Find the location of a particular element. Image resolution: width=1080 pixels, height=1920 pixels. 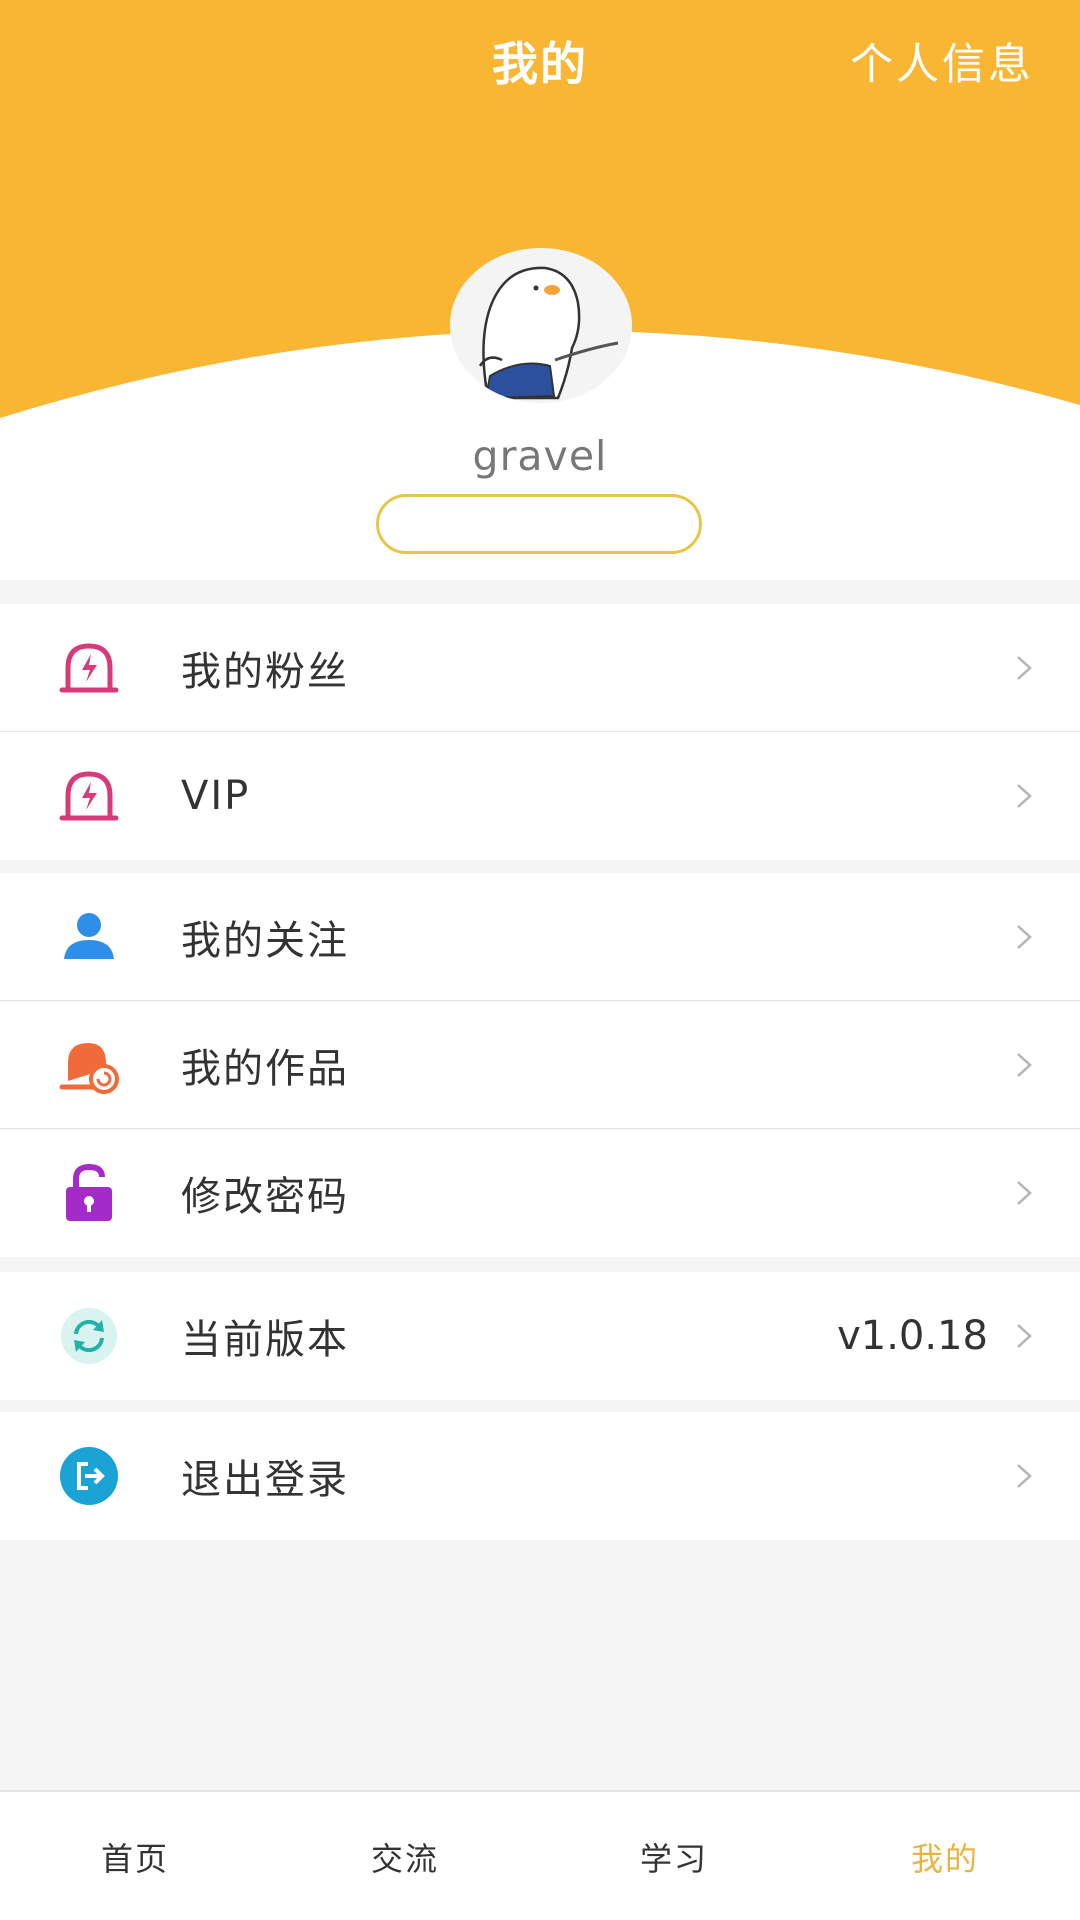

menu-item-version-label: 当前版本 is located at coordinates (265, 1340).